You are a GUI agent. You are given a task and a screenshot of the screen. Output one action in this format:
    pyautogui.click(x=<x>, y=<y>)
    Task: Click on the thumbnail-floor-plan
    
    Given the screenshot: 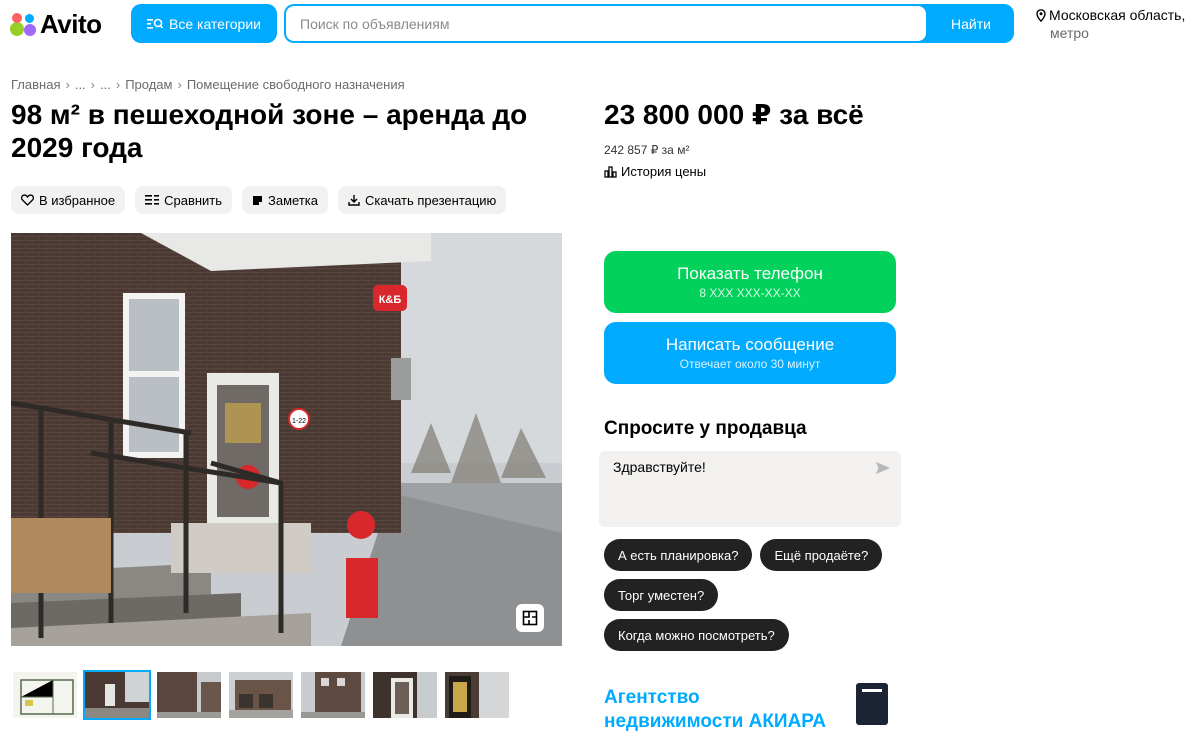 What is the action you would take?
    pyautogui.click(x=45, y=695)
    